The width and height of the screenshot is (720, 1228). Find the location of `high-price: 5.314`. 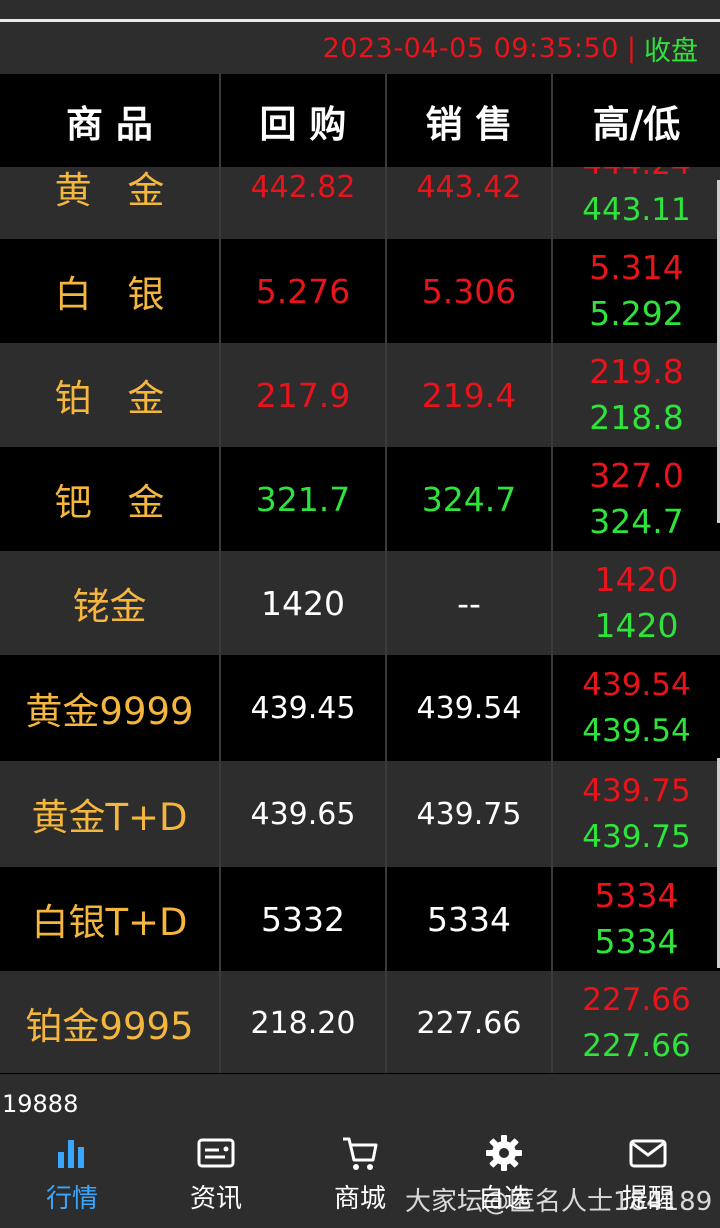

high-price: 5.314 is located at coordinates (636, 267).